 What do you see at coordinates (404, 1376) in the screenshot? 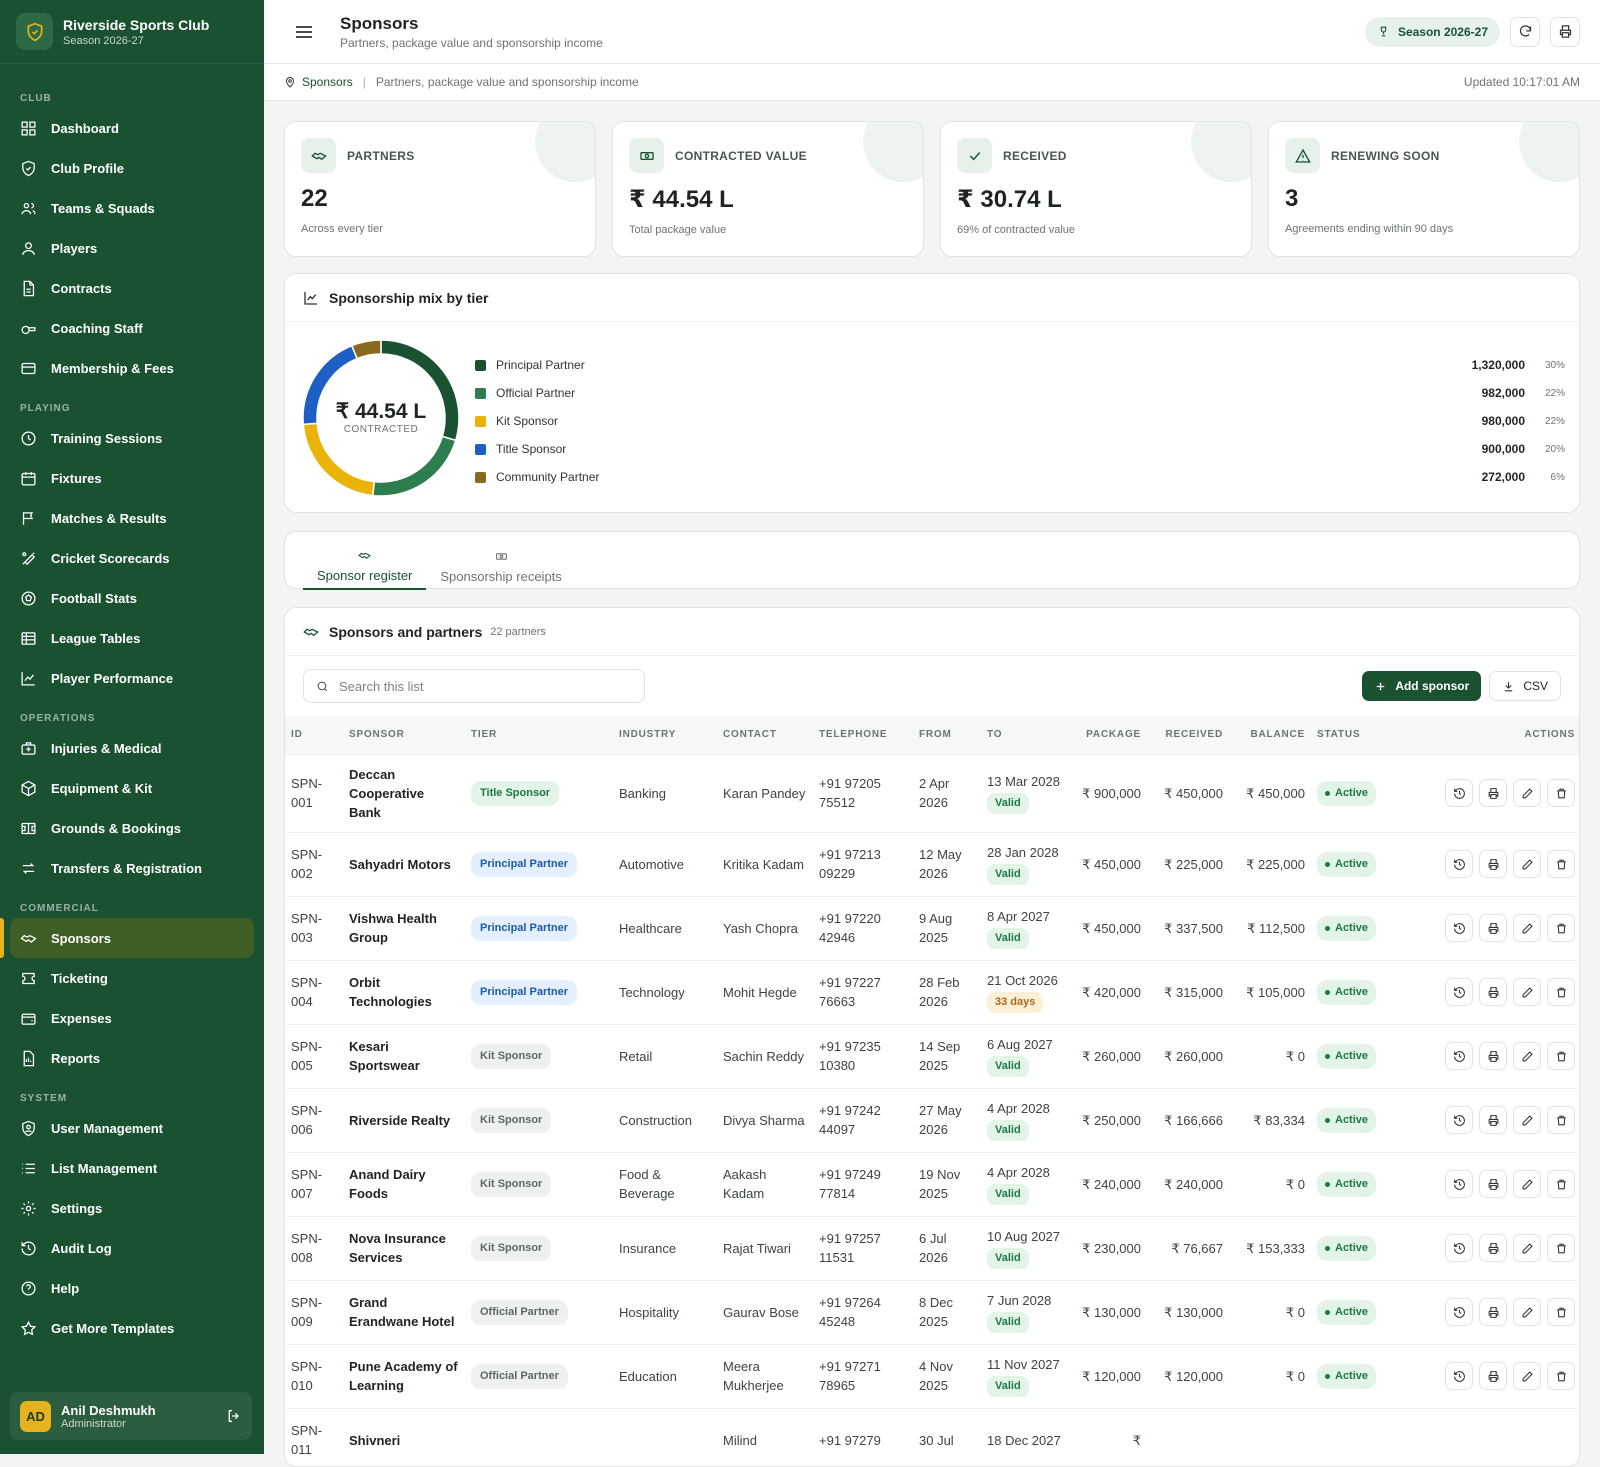
I see `cell-sponsor: Pune Academy of Learning` at bounding box center [404, 1376].